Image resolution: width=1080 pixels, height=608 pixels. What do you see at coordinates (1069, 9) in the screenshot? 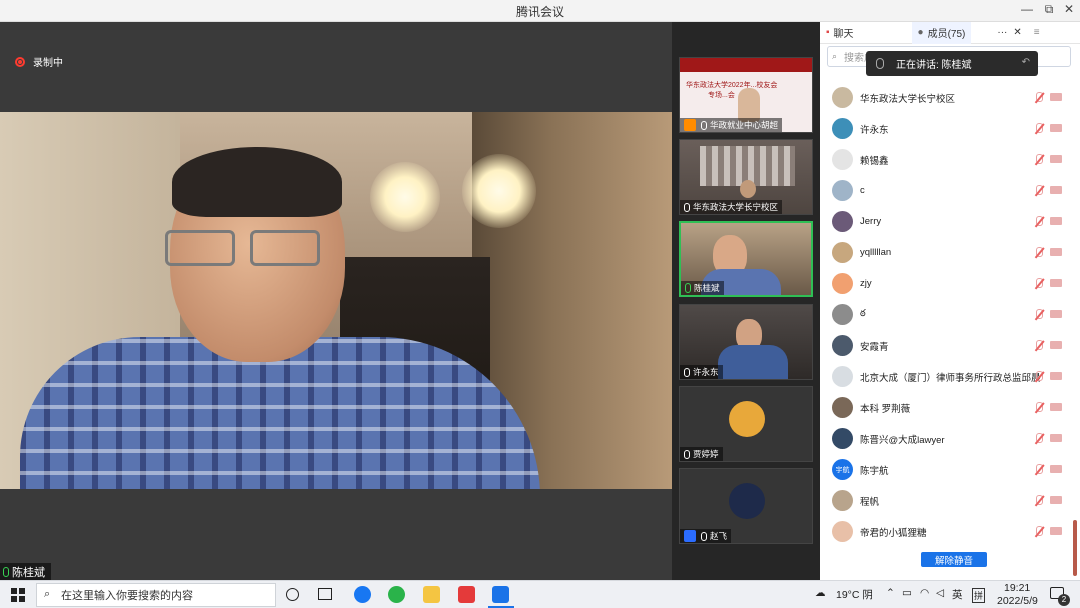
I see `close-button: ✕` at bounding box center [1069, 9].